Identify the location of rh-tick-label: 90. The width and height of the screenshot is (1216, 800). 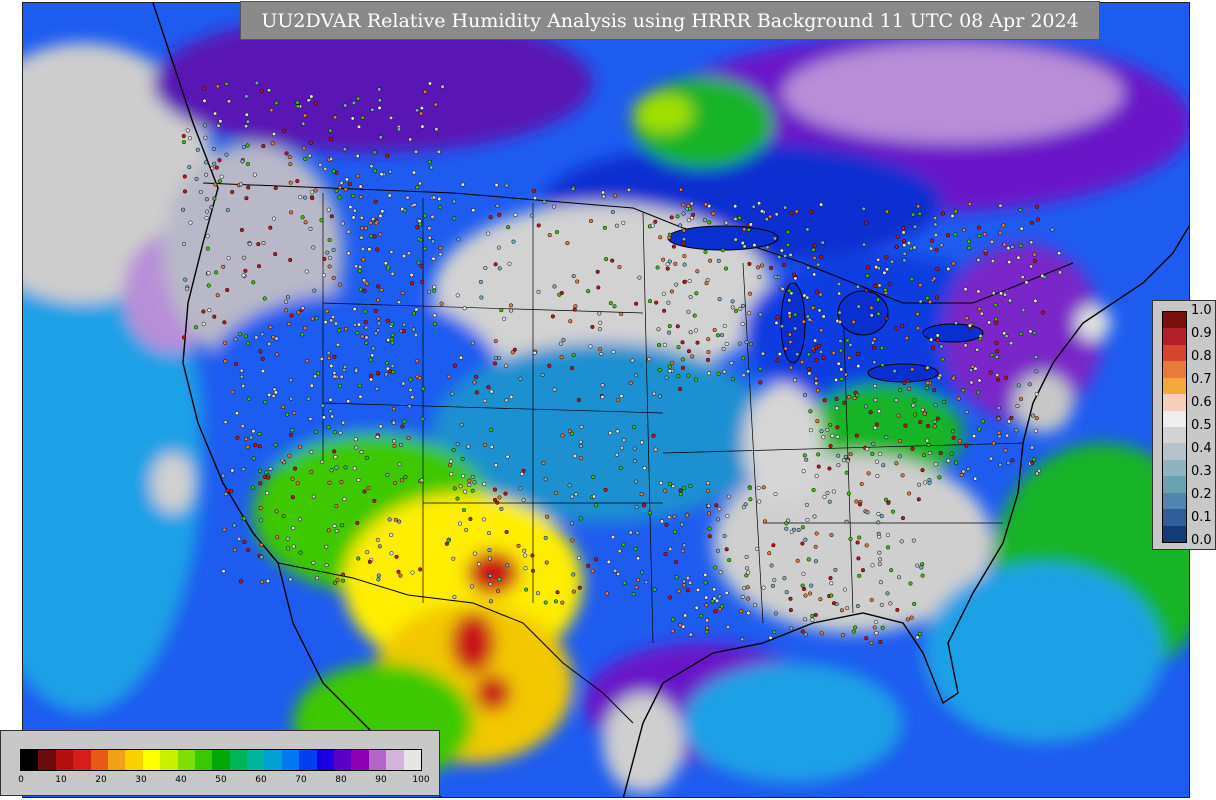
(381, 780).